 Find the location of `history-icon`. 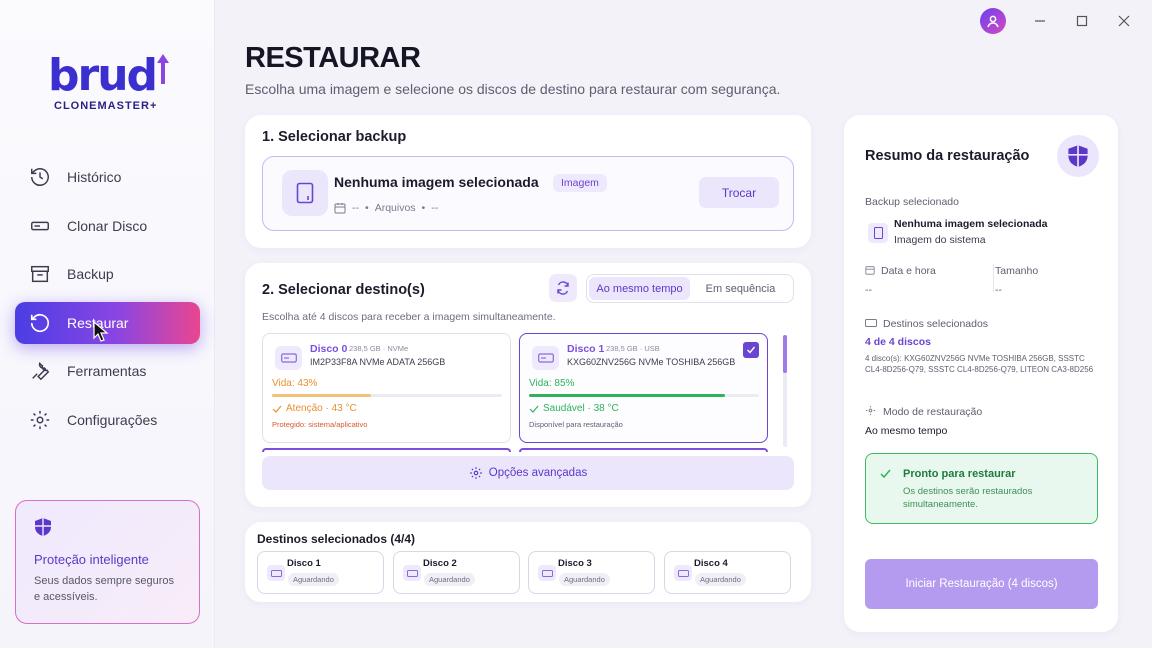

history-icon is located at coordinates (40, 177).